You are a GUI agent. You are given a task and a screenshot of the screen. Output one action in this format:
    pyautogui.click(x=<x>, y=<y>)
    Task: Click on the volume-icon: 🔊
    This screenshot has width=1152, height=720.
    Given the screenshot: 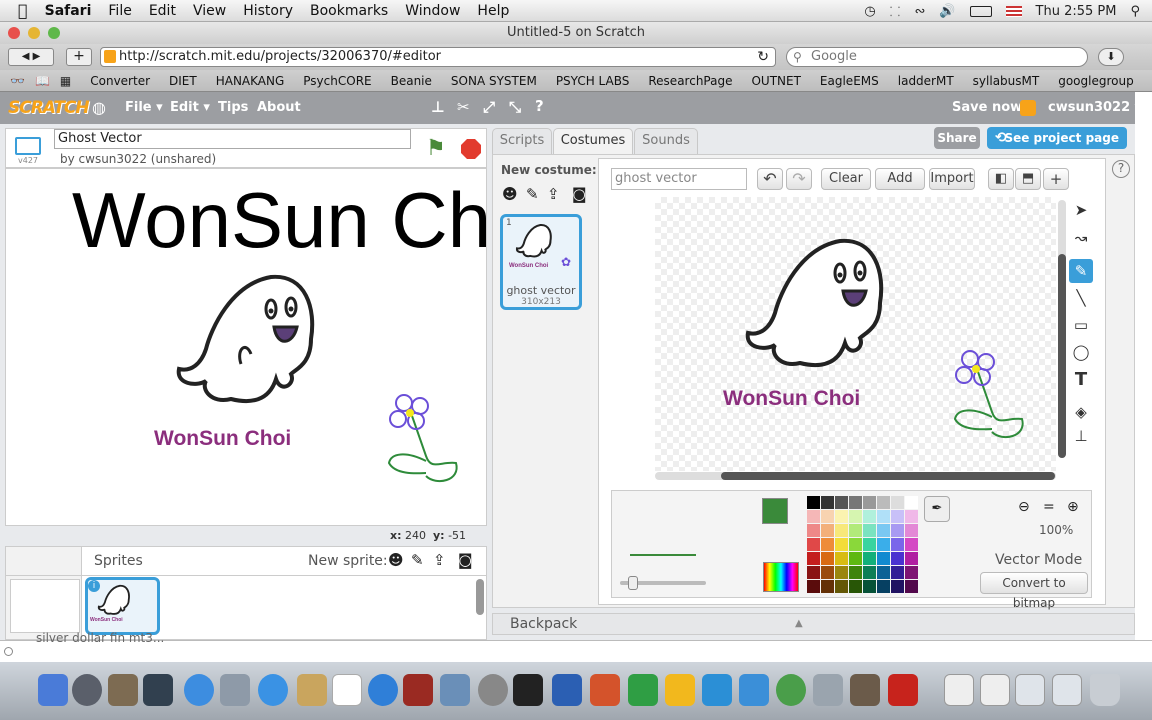 What is the action you would take?
    pyautogui.click(x=947, y=11)
    